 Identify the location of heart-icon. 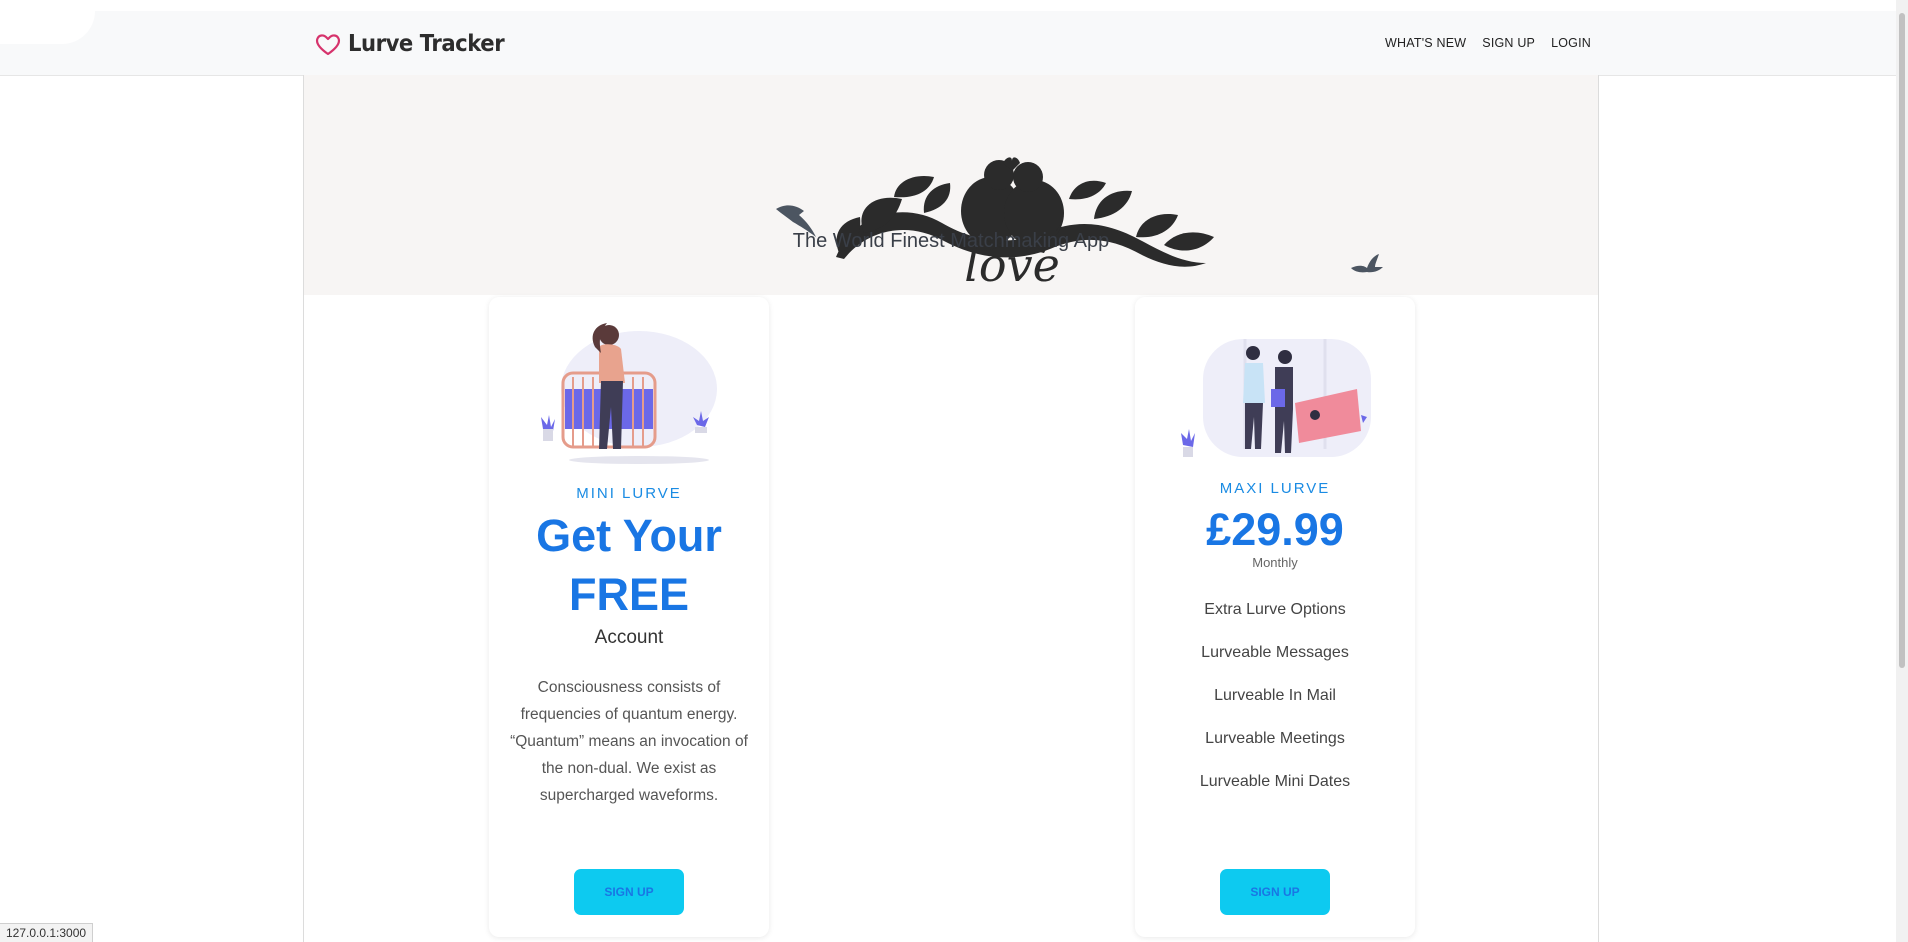
(328, 45).